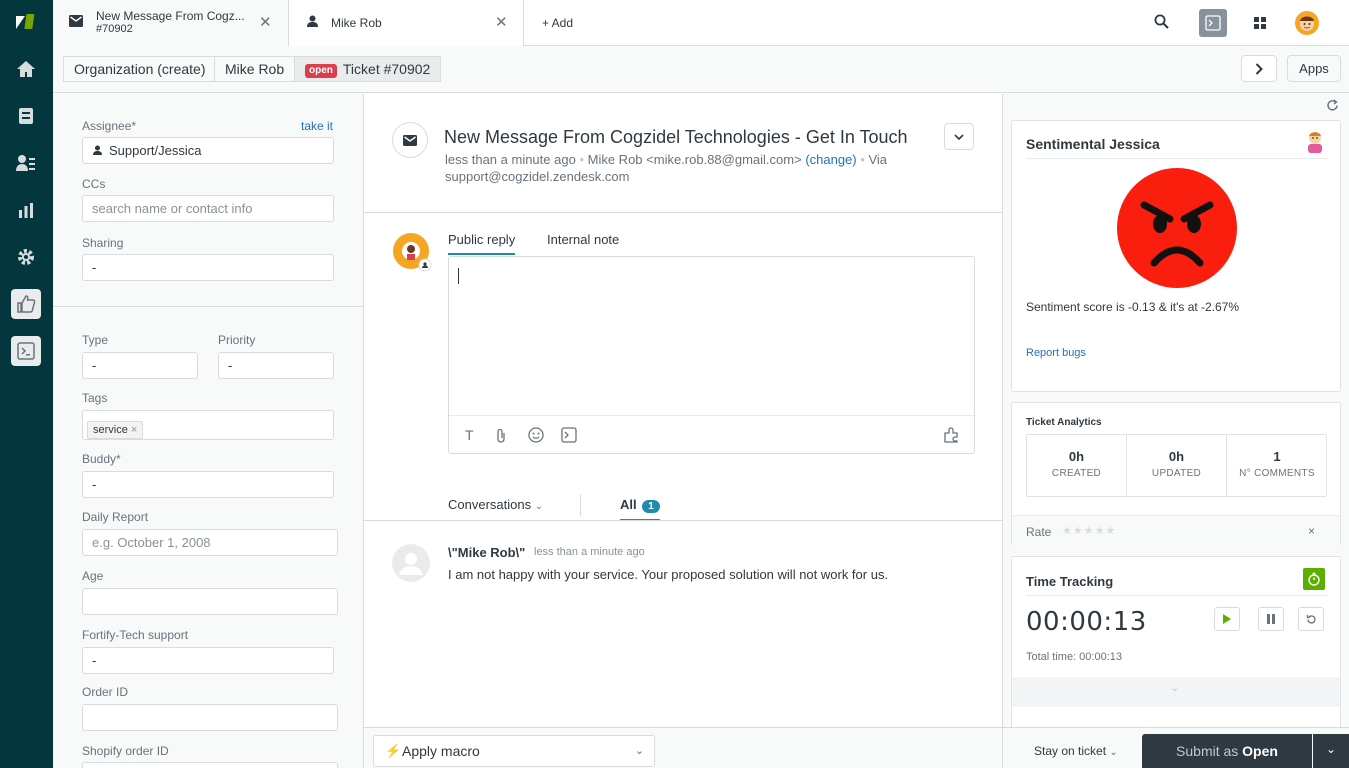 The height and width of the screenshot is (768, 1349). I want to click on breadcrumb-ticket: open Ticket #70902, so click(368, 69).